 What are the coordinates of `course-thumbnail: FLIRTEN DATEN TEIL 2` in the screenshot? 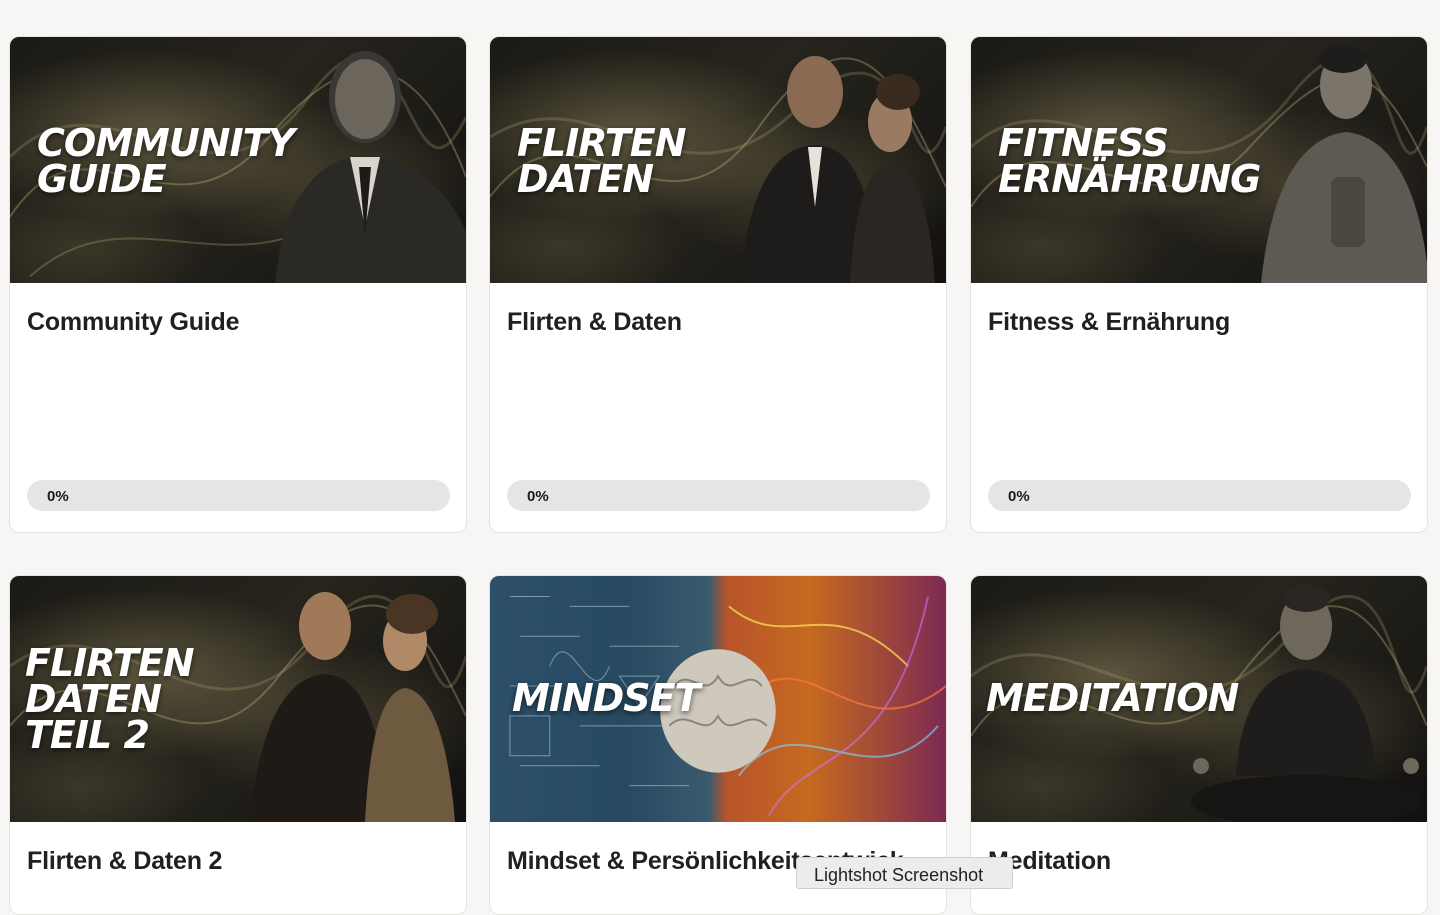 It's located at (238, 699).